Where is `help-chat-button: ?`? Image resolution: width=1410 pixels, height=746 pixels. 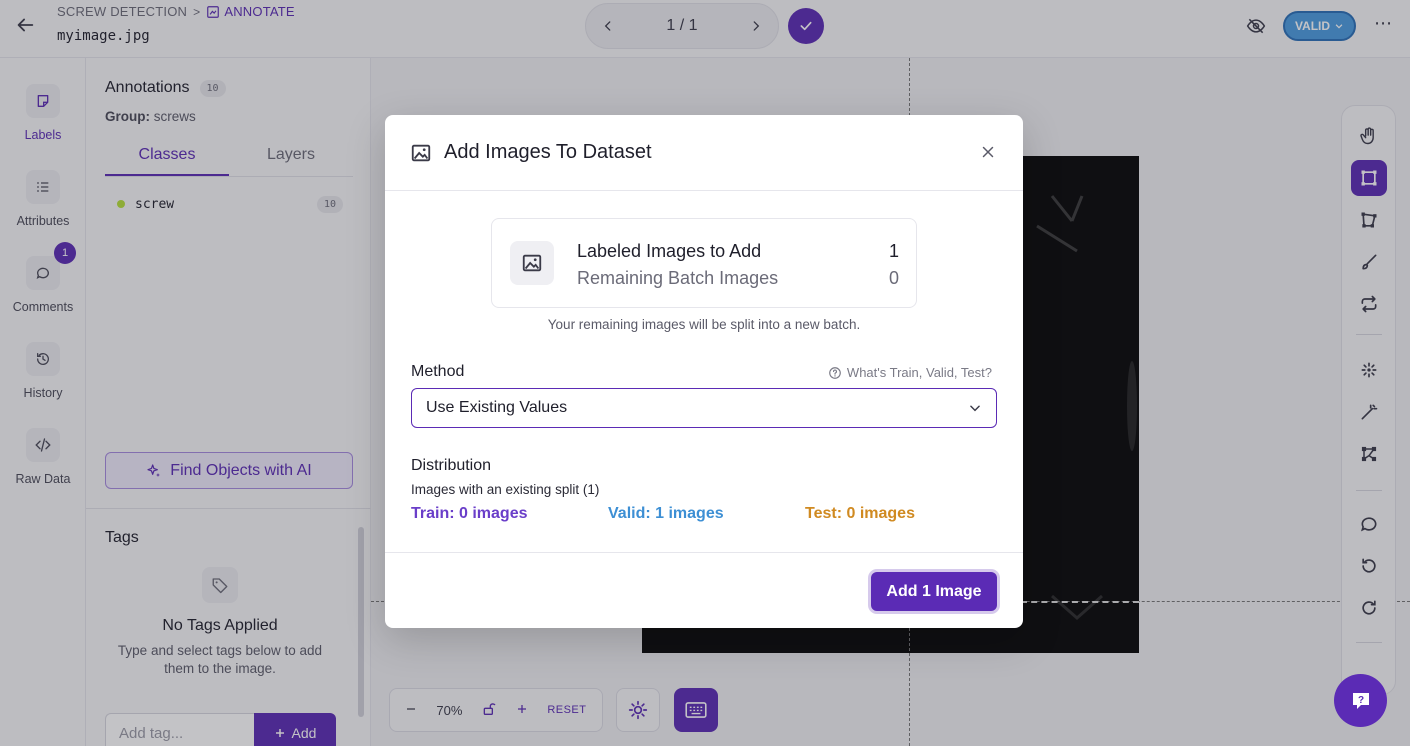 help-chat-button: ? is located at coordinates (1360, 700).